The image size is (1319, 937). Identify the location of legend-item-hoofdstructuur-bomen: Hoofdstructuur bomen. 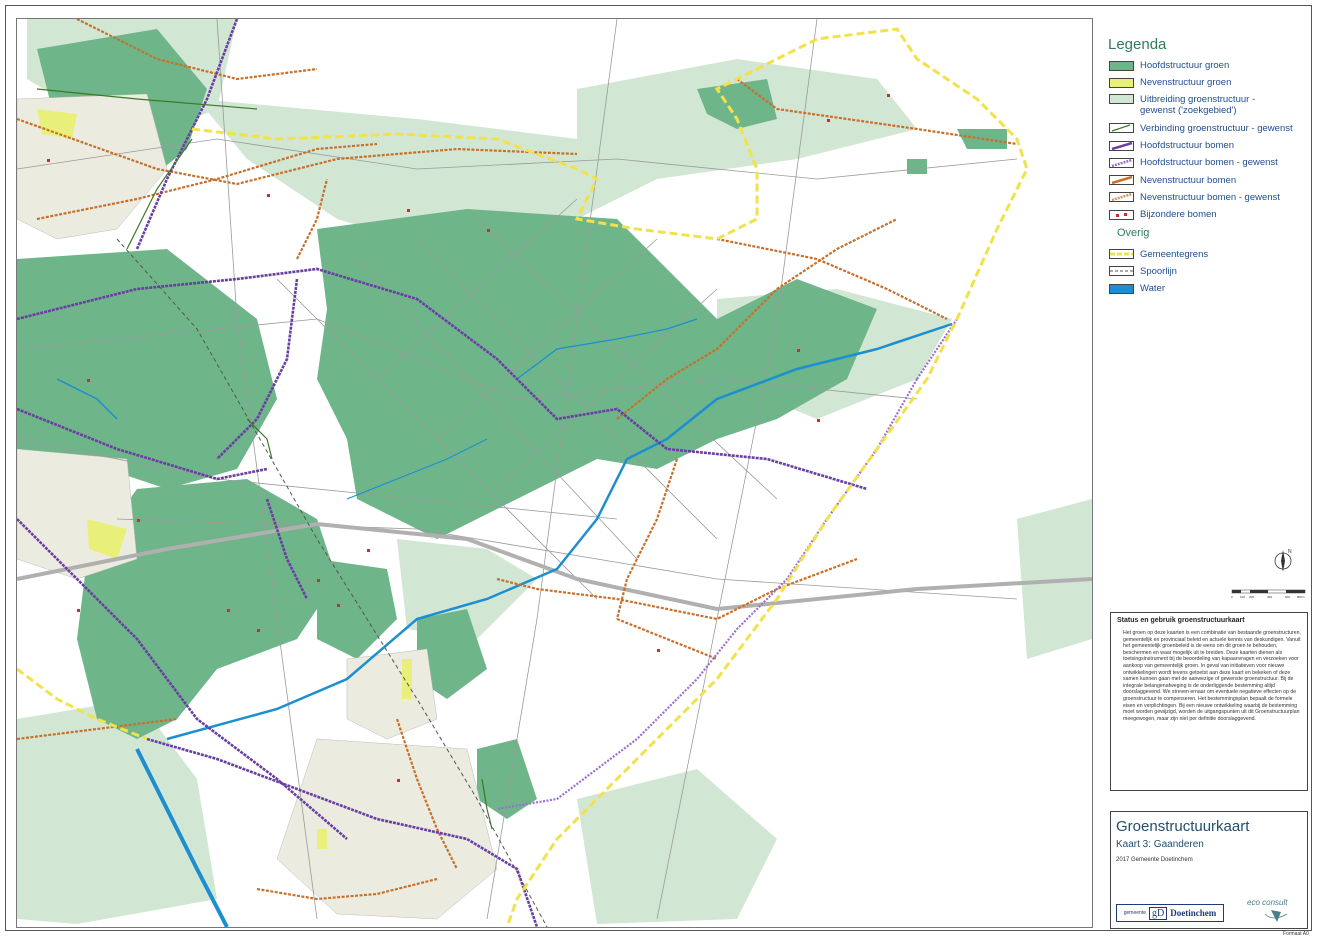
(1207, 145).